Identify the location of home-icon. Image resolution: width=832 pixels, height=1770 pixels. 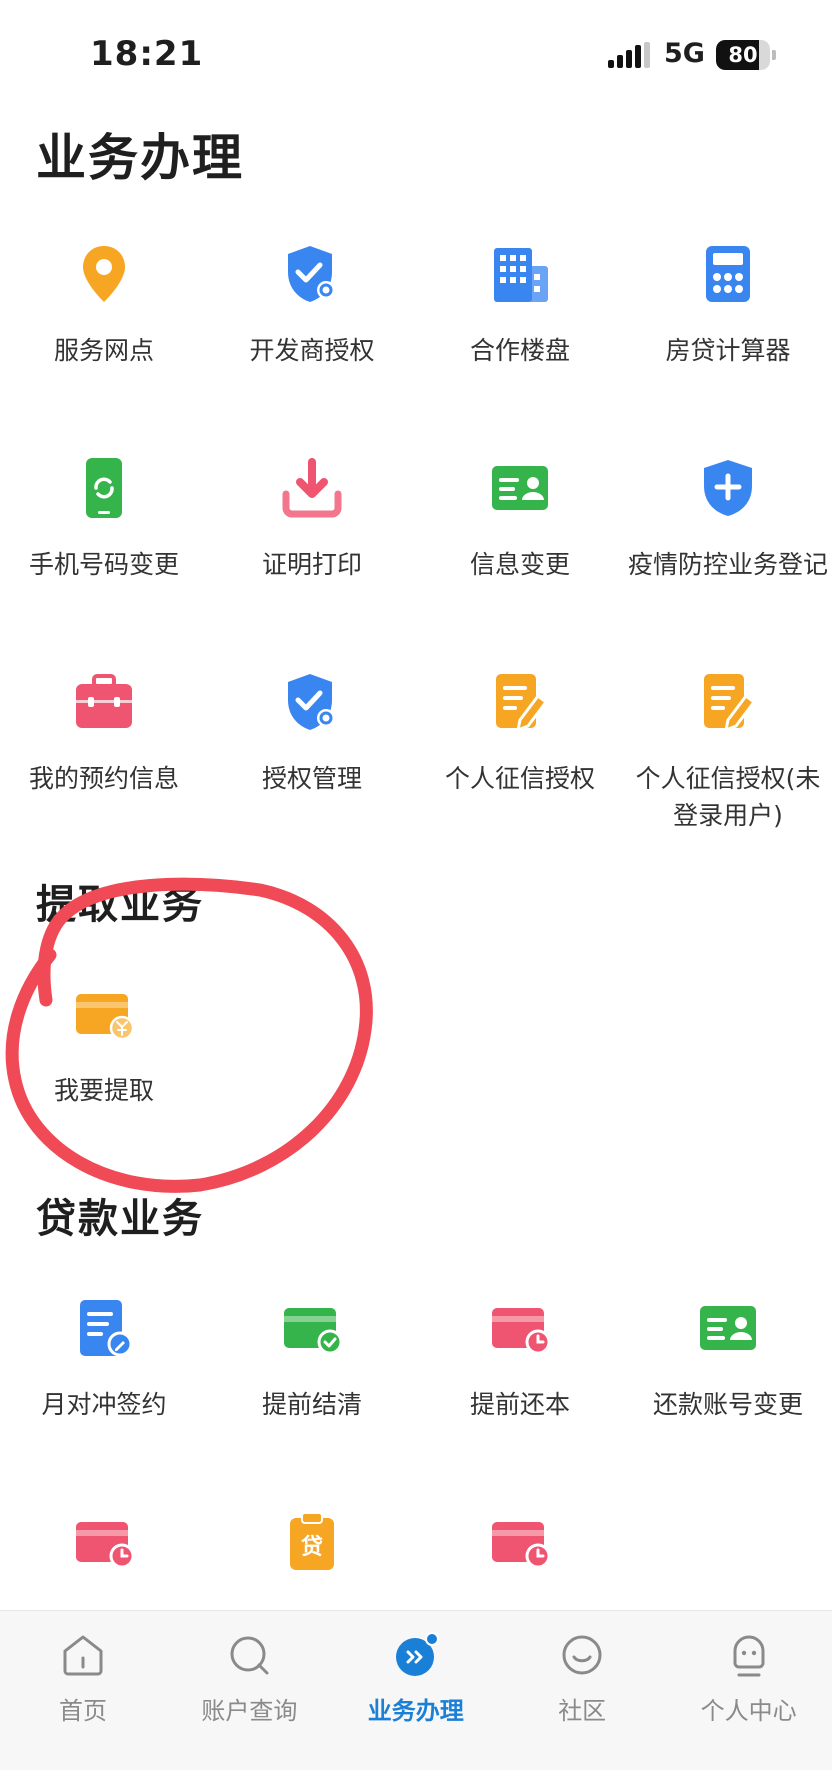
(83, 1655).